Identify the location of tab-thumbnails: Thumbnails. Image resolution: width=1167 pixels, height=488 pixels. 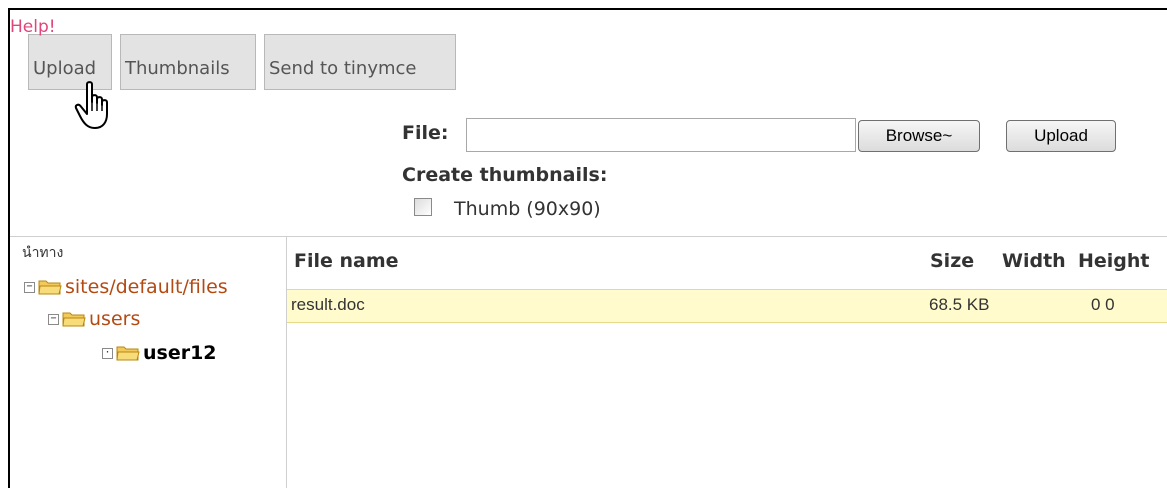
(188, 62).